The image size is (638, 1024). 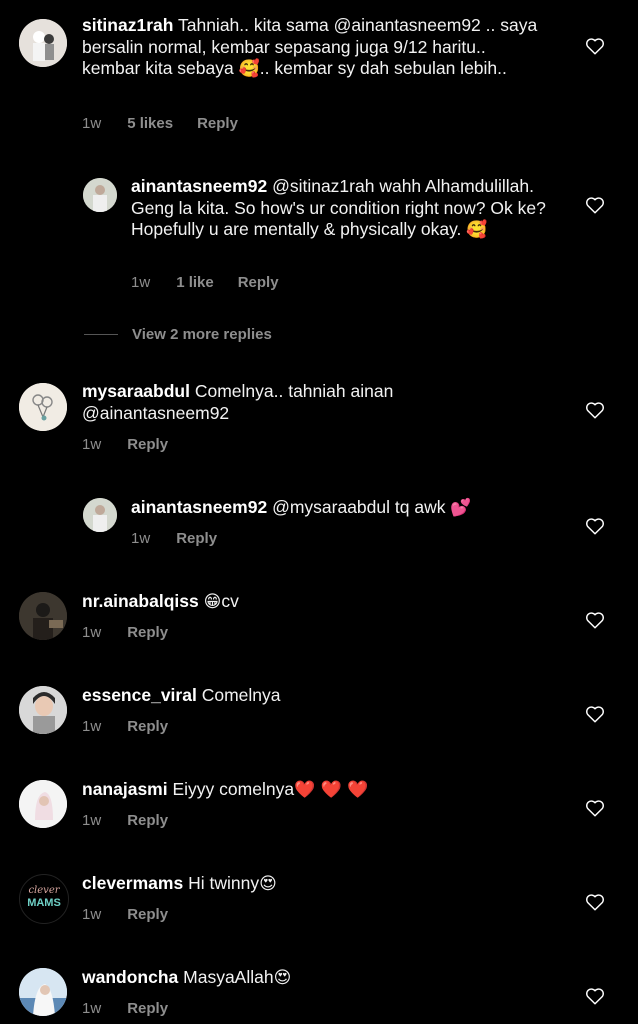 What do you see at coordinates (150, 123) in the screenshot?
I see `likes-count: 5 likes` at bounding box center [150, 123].